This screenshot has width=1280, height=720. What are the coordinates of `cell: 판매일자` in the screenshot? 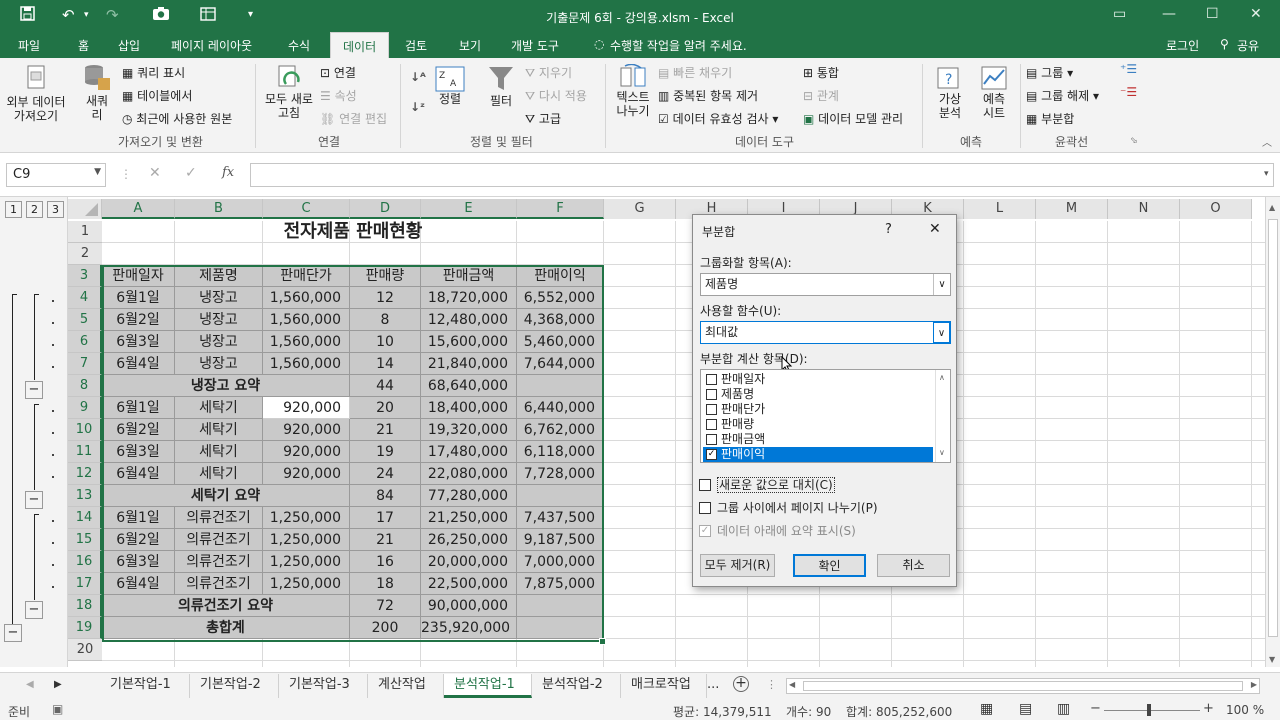 It's located at (138, 276).